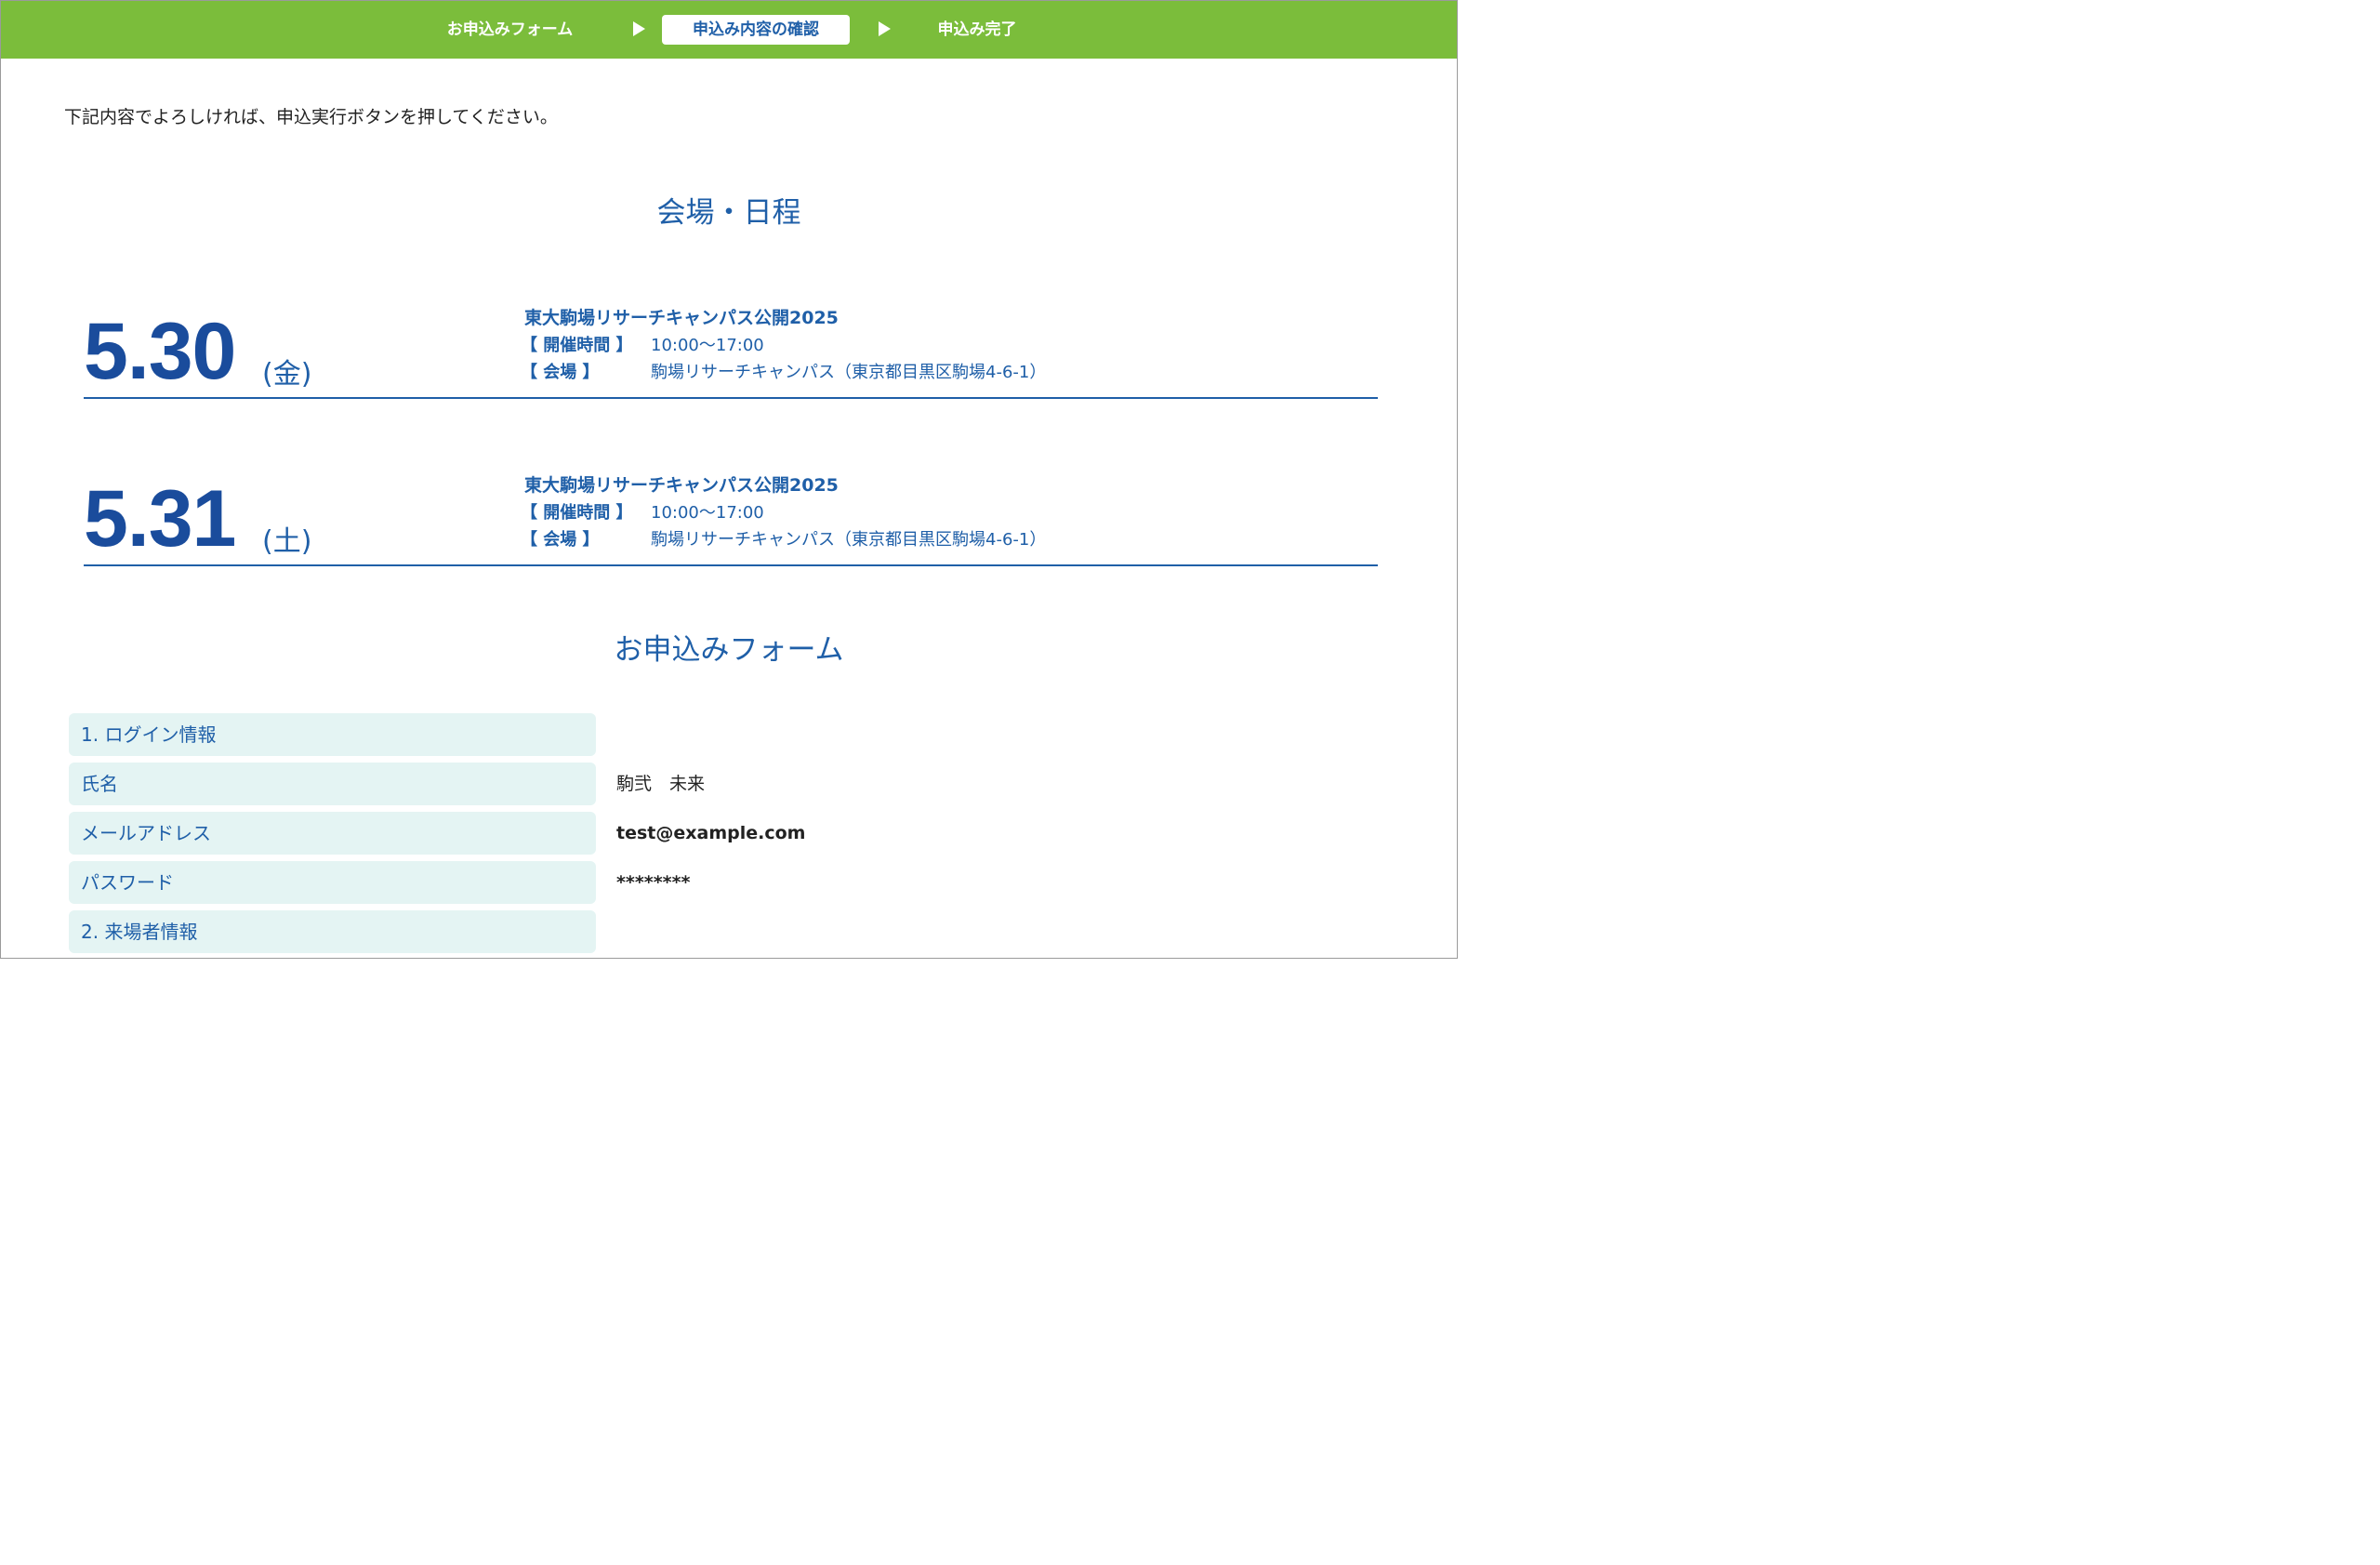 The width and height of the screenshot is (2380, 1565). What do you see at coordinates (661, 784) in the screenshot?
I see `name-value: 駒弐 未来` at bounding box center [661, 784].